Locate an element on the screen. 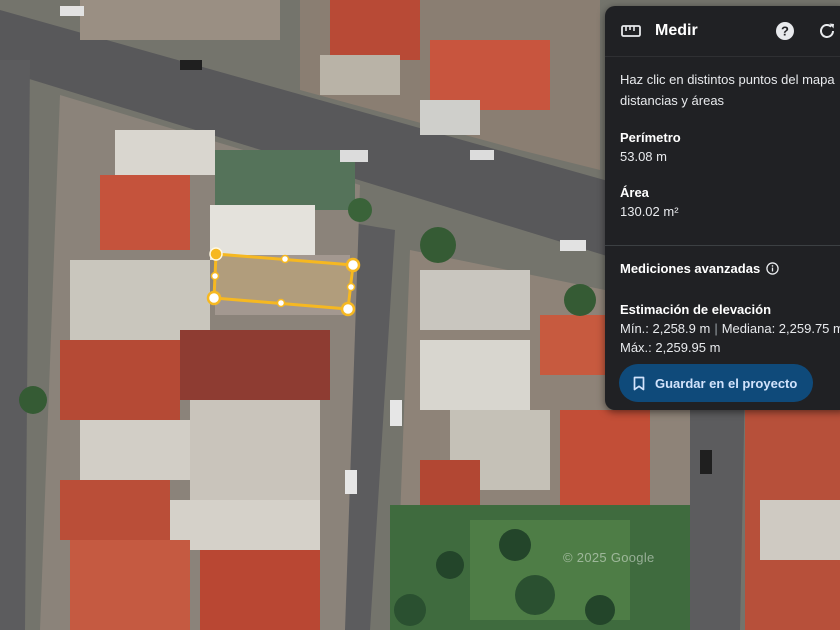  help-icon: ? is located at coordinates (785, 31).